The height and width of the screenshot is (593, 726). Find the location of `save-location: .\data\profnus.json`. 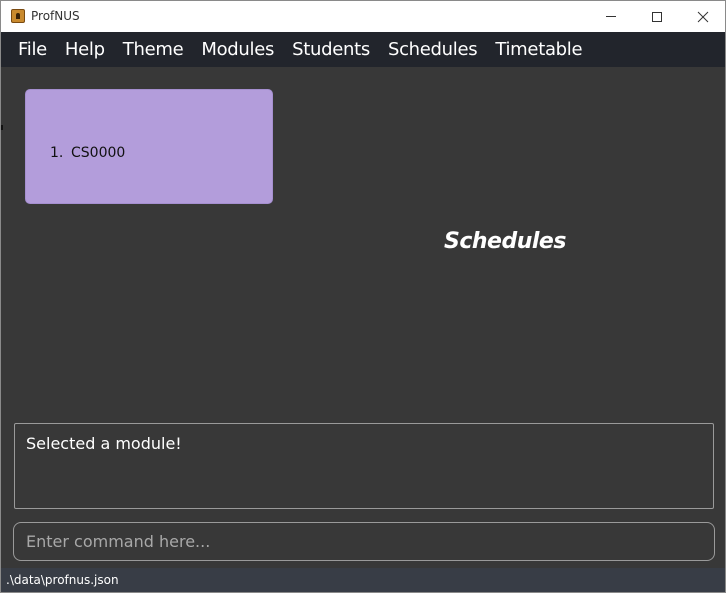

save-location: .\data\profnus.json is located at coordinates (62, 580).